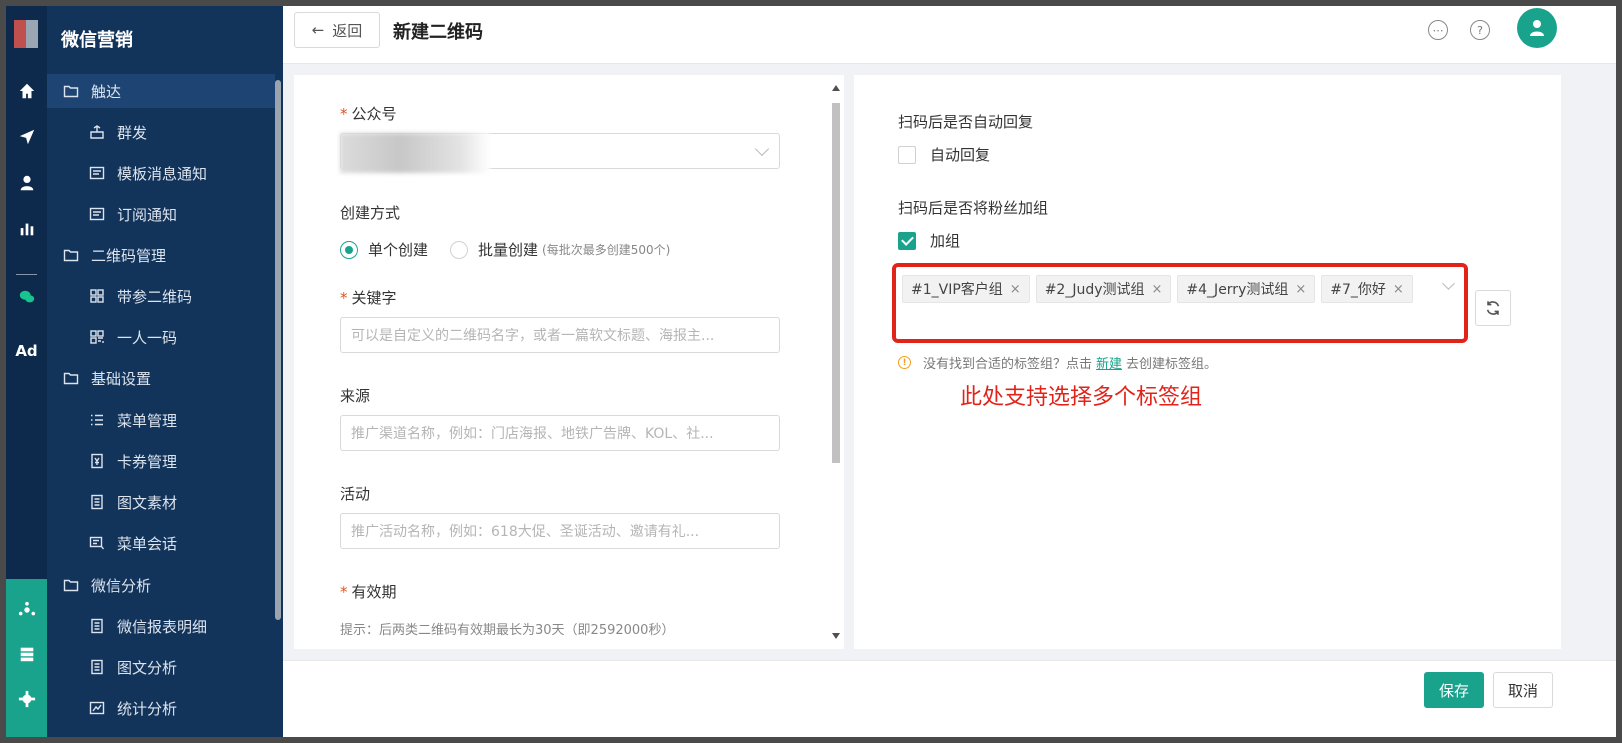  I want to click on auto-reply-label: 自动回复, so click(960, 154).